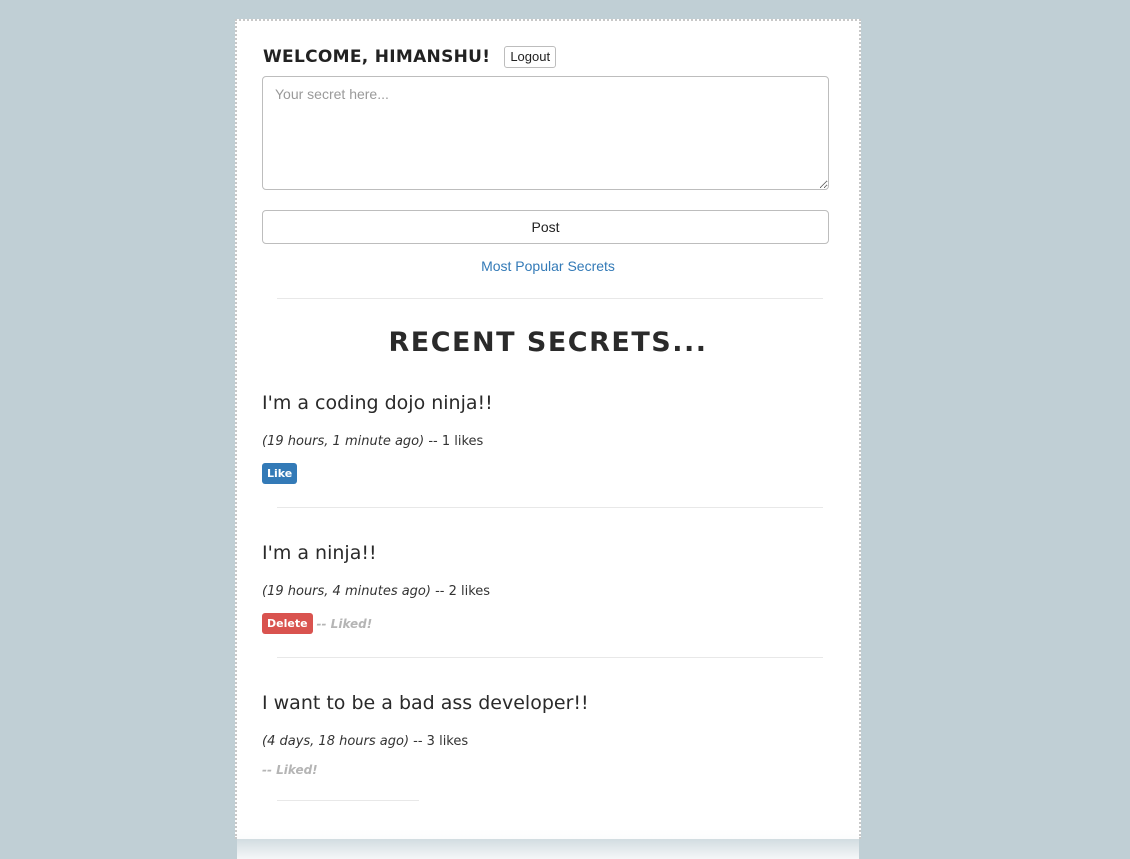 This screenshot has width=1130, height=859. What do you see at coordinates (319, 553) in the screenshot?
I see `secret-text: I'm a ninja!!` at bounding box center [319, 553].